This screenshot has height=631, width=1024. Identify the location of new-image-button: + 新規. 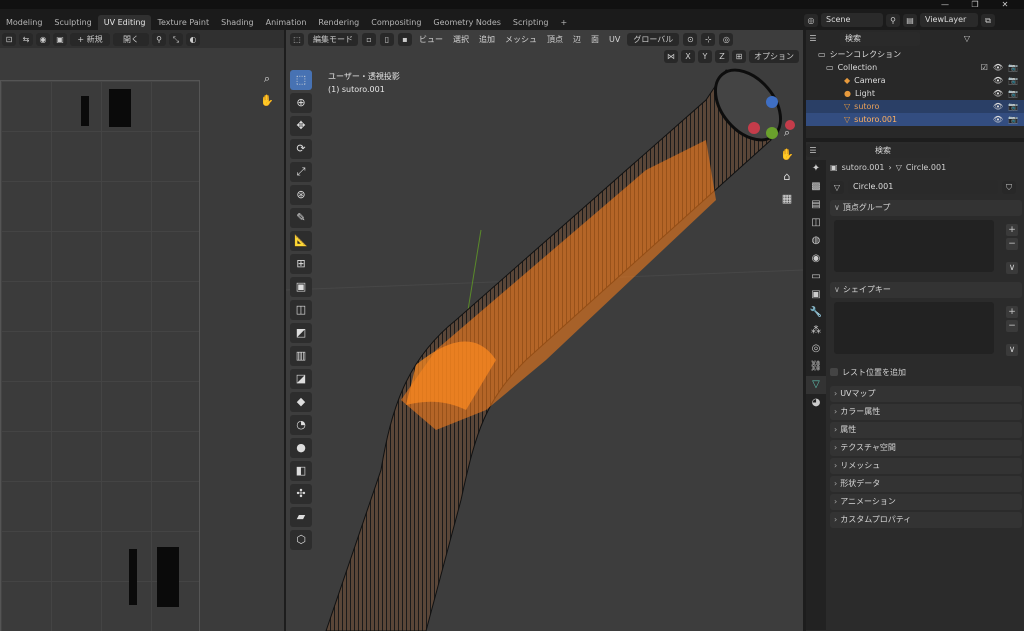
(90, 39).